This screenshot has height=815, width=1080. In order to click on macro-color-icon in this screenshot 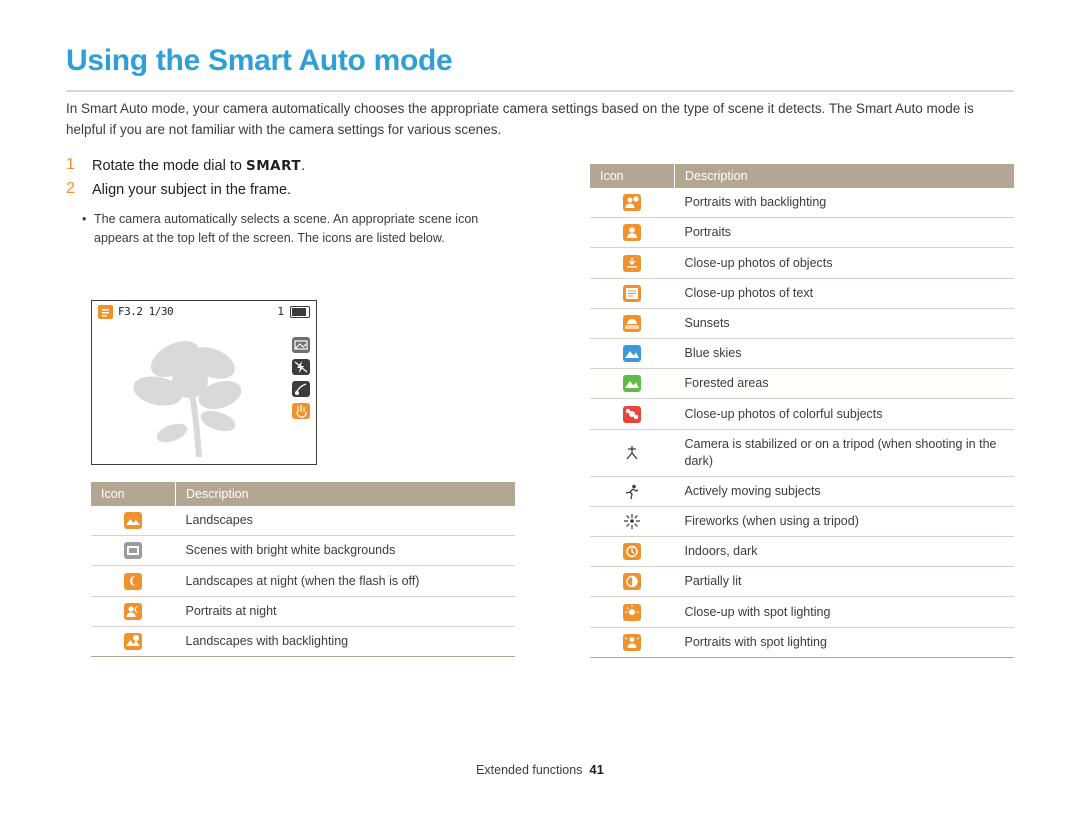, I will do `click(632, 414)`.